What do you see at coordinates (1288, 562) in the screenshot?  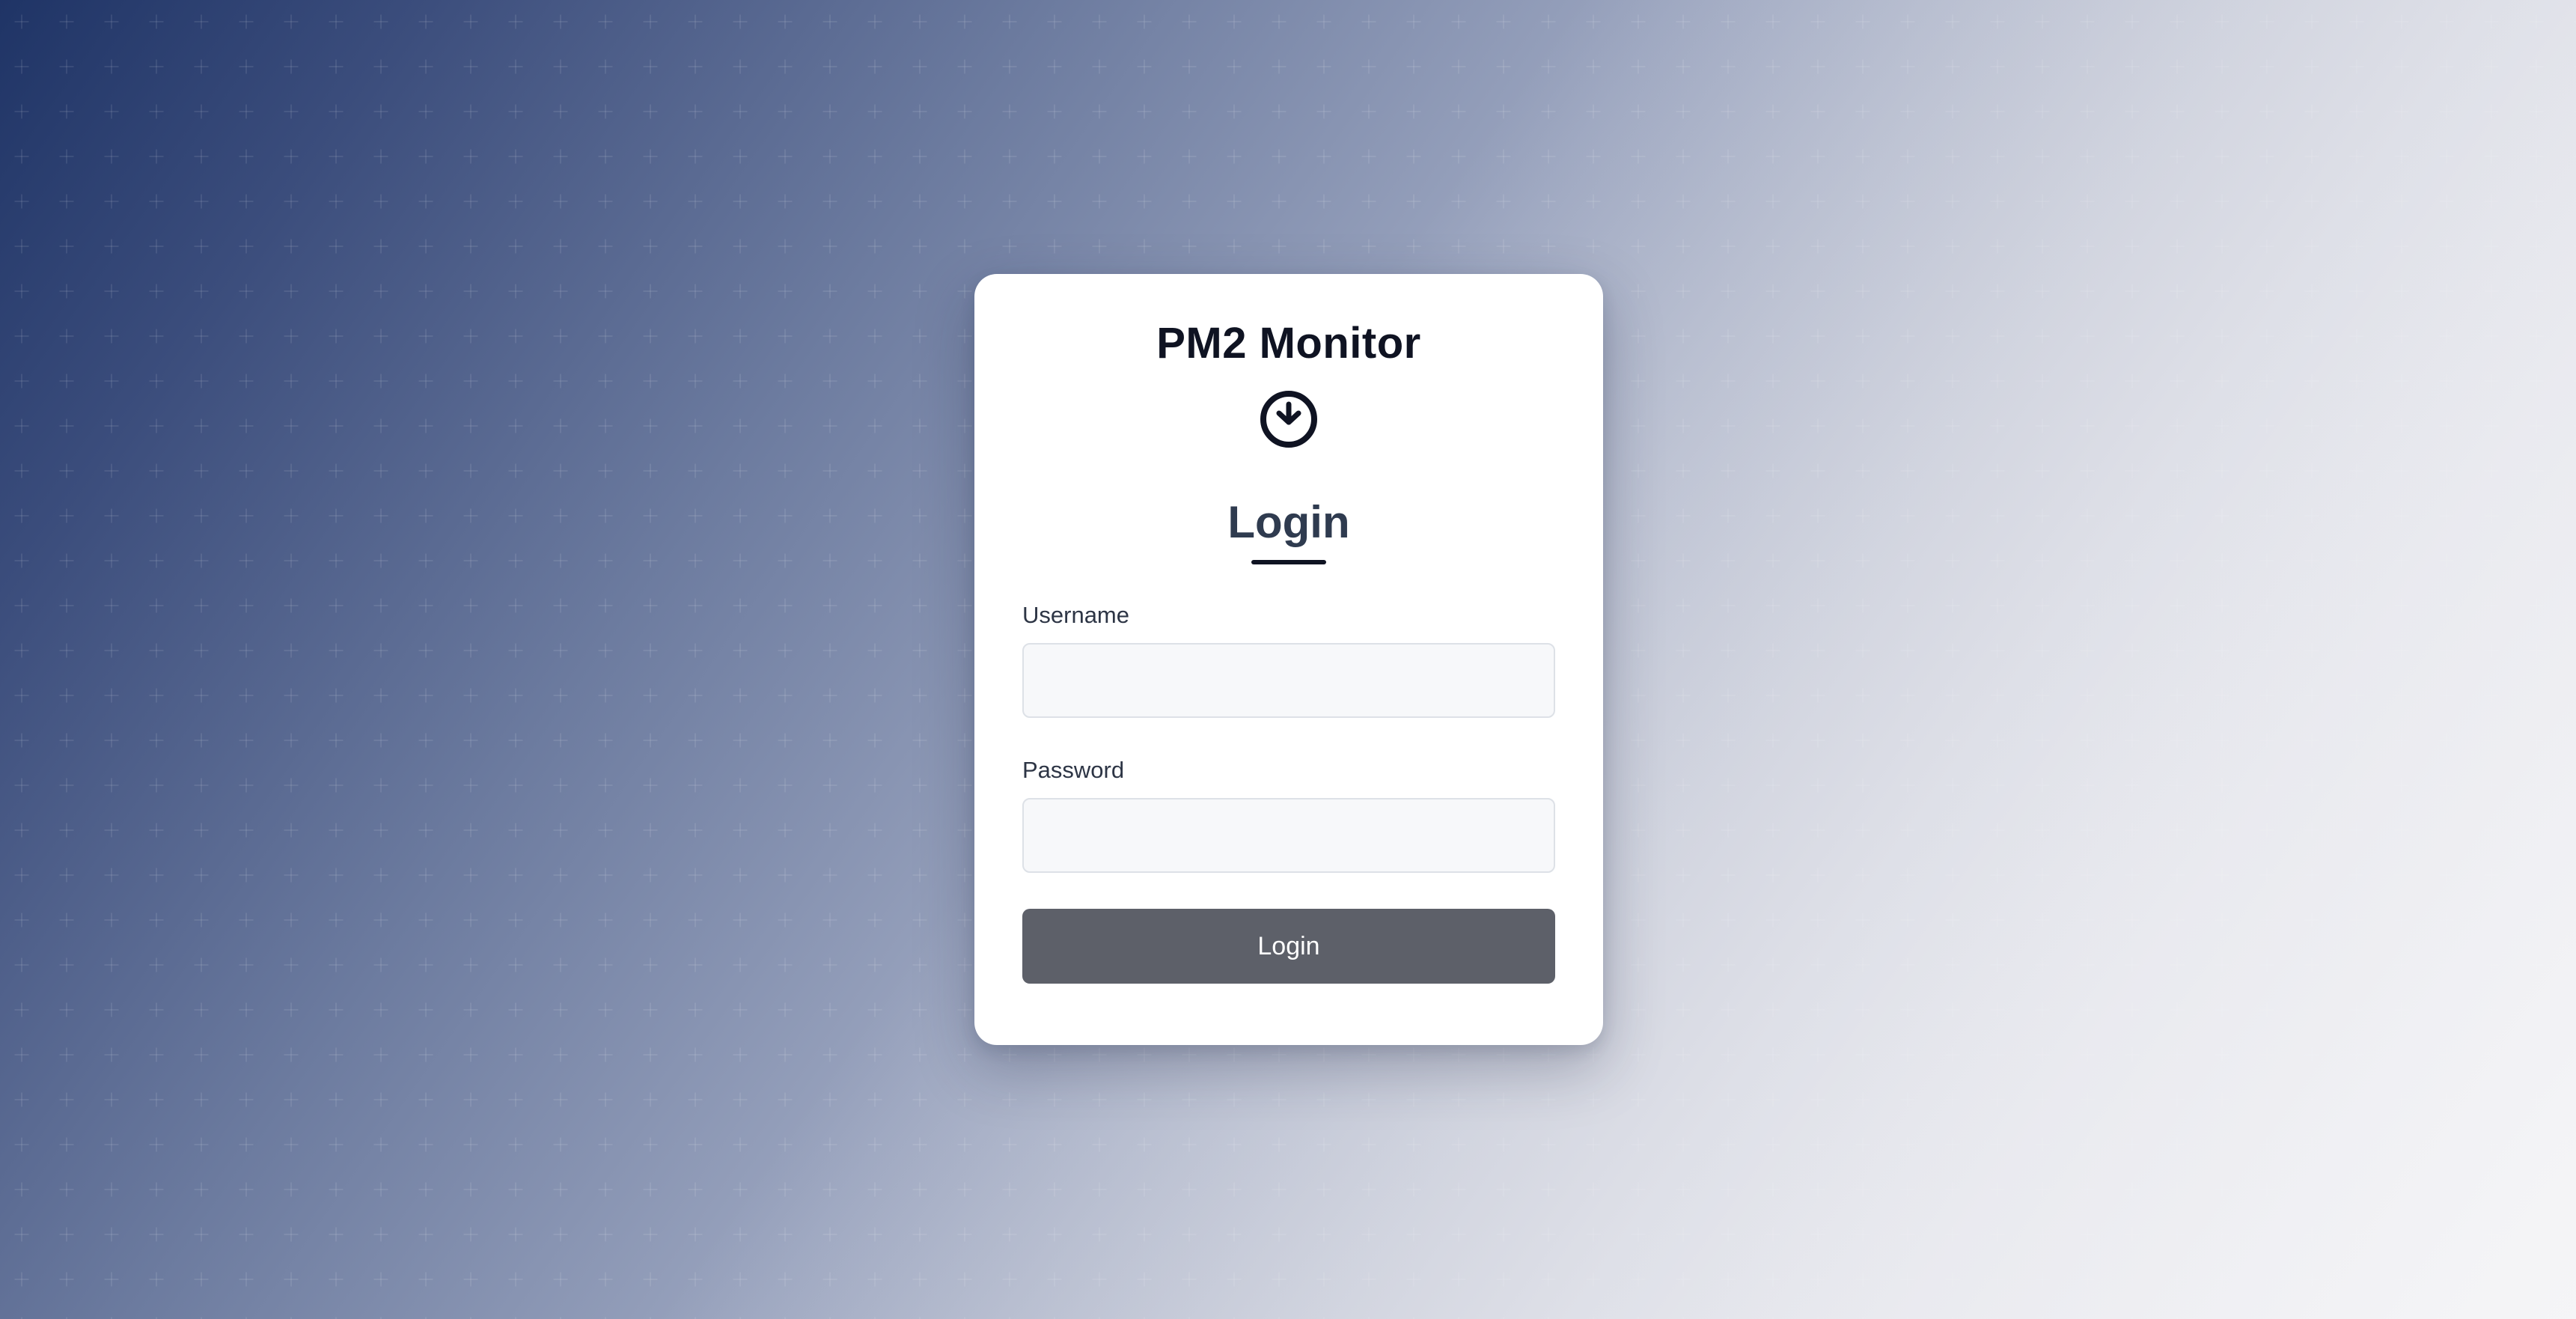 I see `heading-underline` at bounding box center [1288, 562].